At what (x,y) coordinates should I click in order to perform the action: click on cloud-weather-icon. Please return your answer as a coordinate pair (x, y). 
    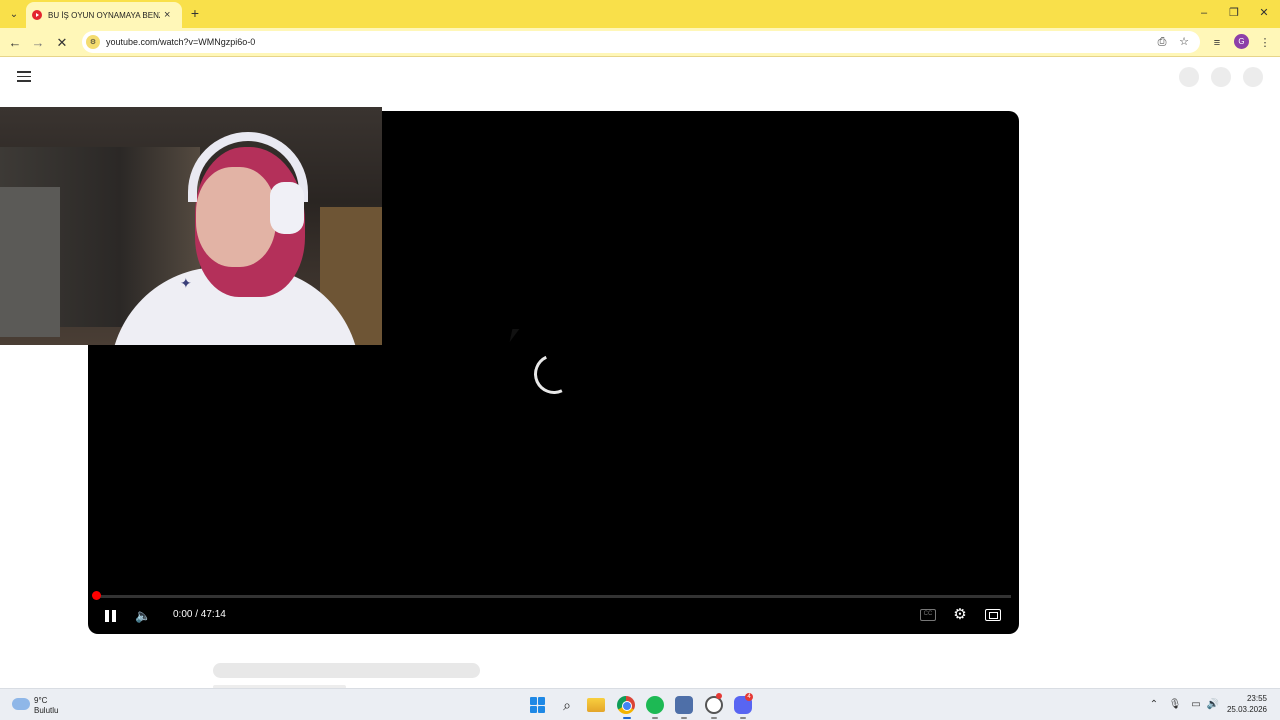
    Looking at the image, I should click on (21, 704).